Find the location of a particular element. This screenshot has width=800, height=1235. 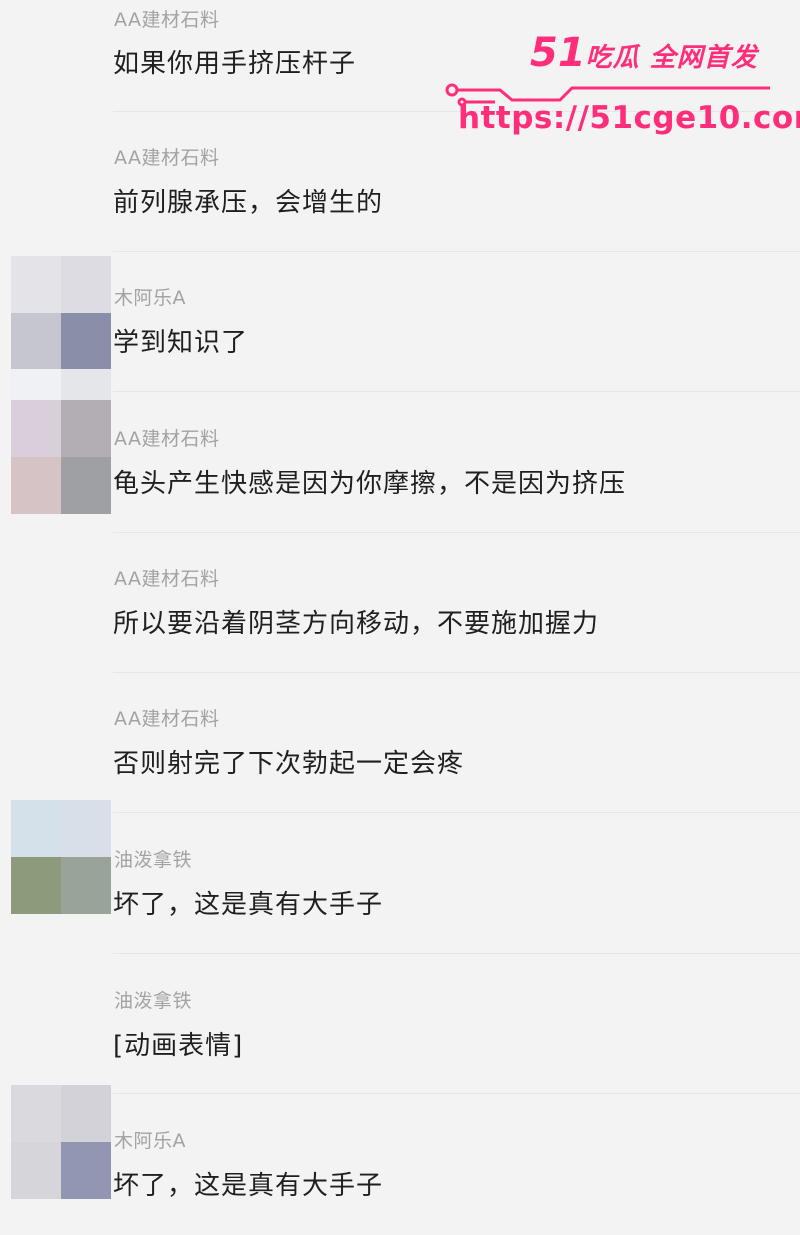

list-item: 木阿乐A 坏了，这是真有大手子 is located at coordinates (400, 1165).